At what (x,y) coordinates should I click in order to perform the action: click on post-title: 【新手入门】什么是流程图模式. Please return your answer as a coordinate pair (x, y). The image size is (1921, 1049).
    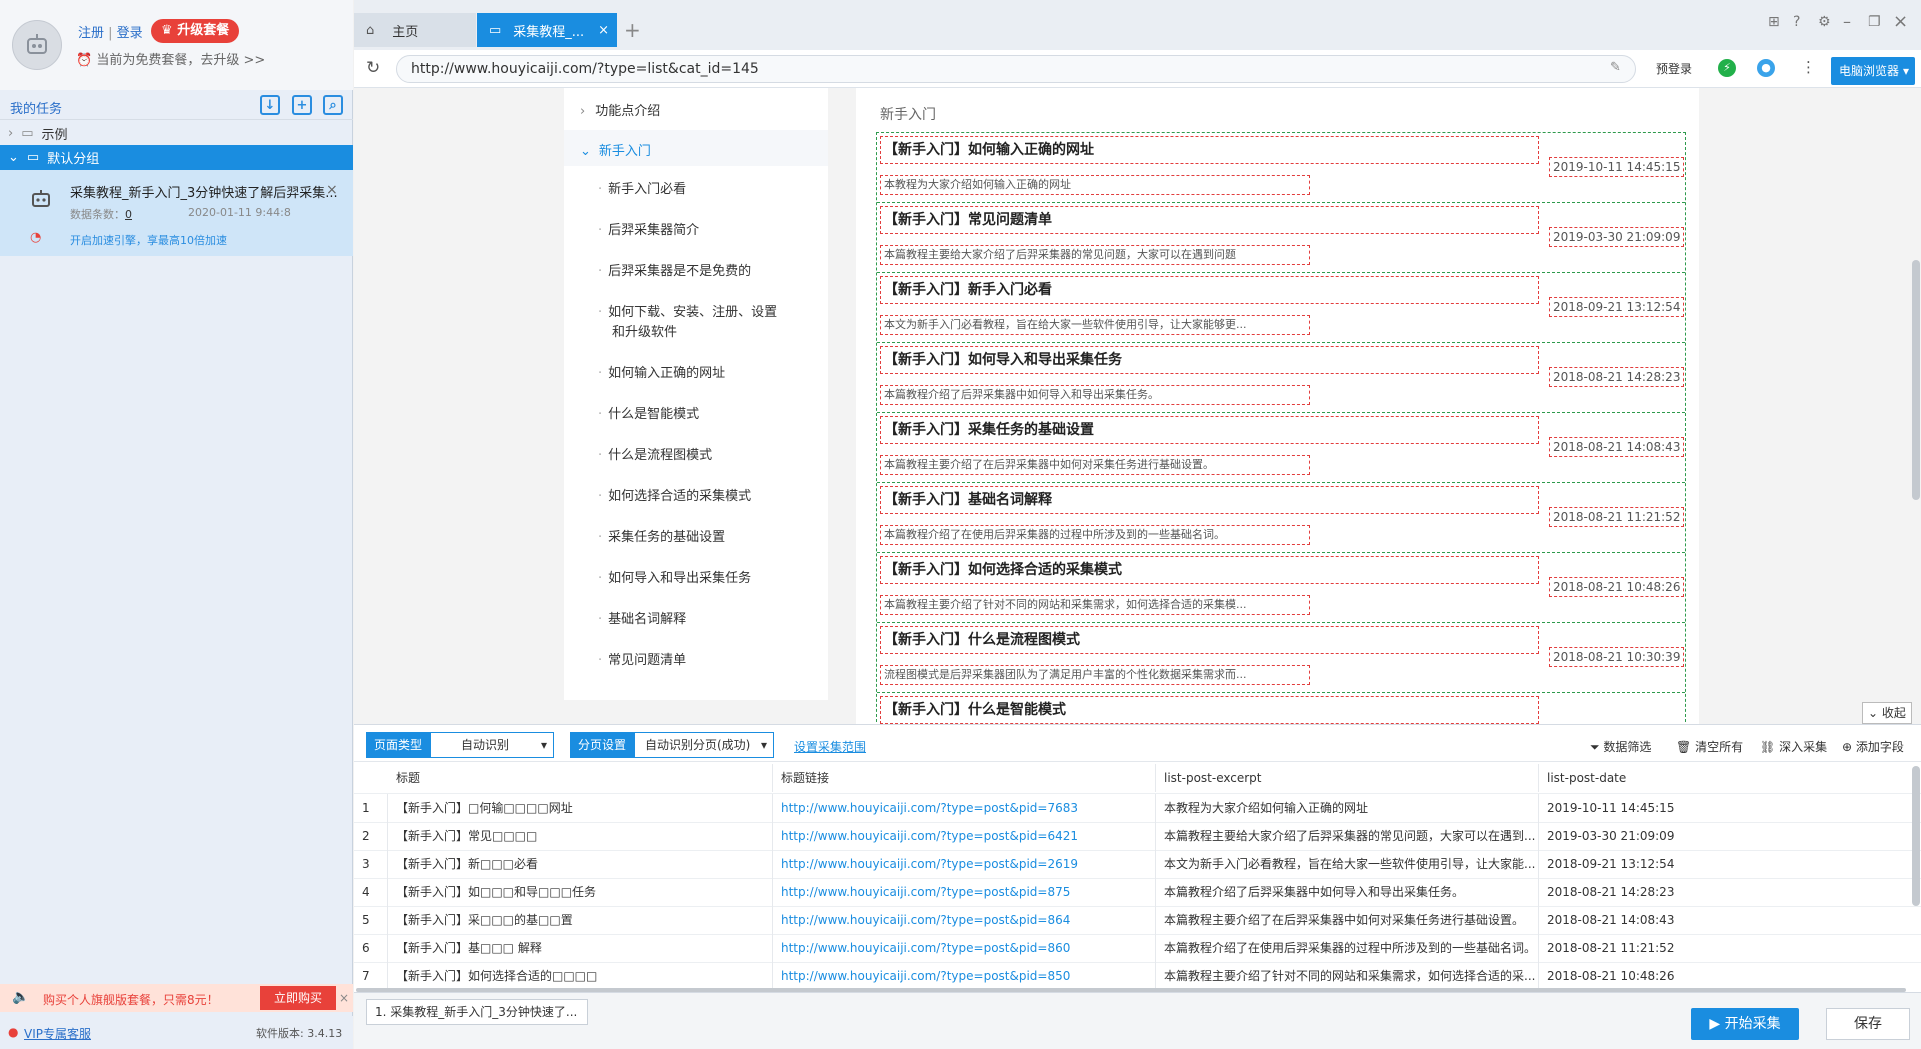
    Looking at the image, I should click on (1209, 640).